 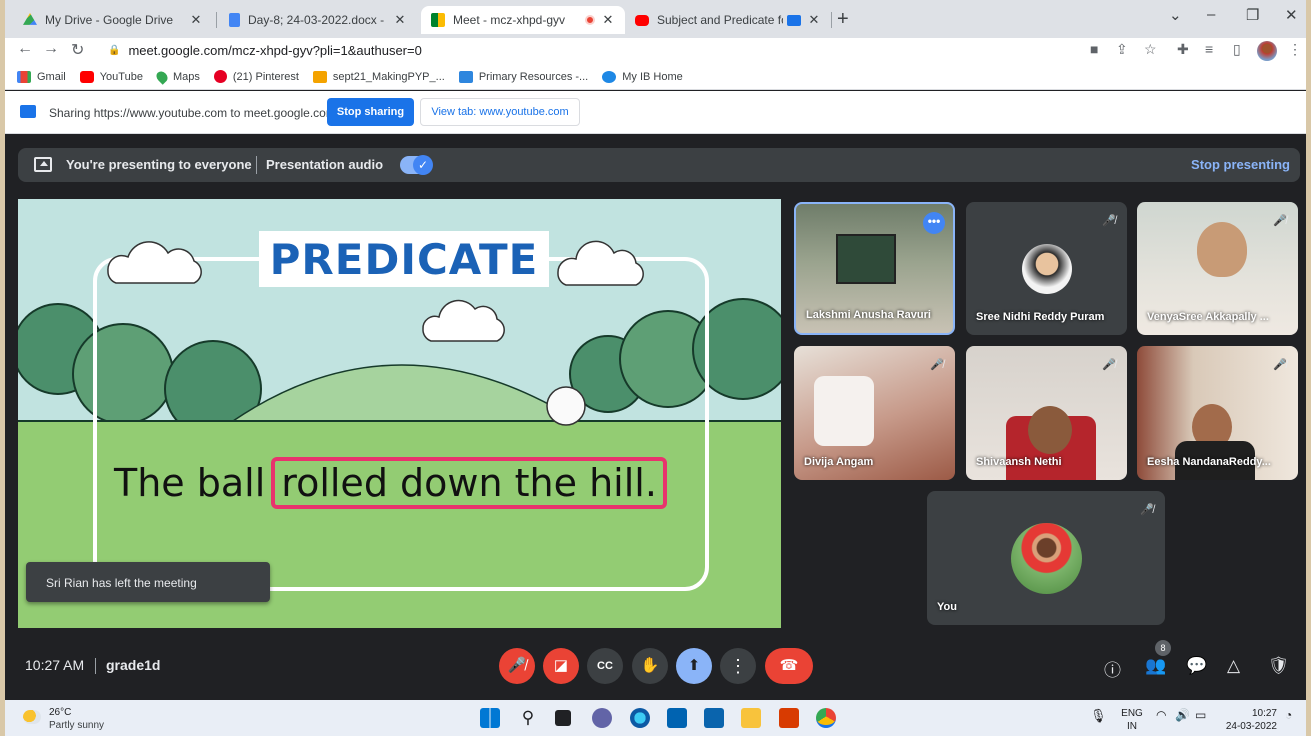 I want to click on raise-hand-button: ✋, so click(x=650, y=666).